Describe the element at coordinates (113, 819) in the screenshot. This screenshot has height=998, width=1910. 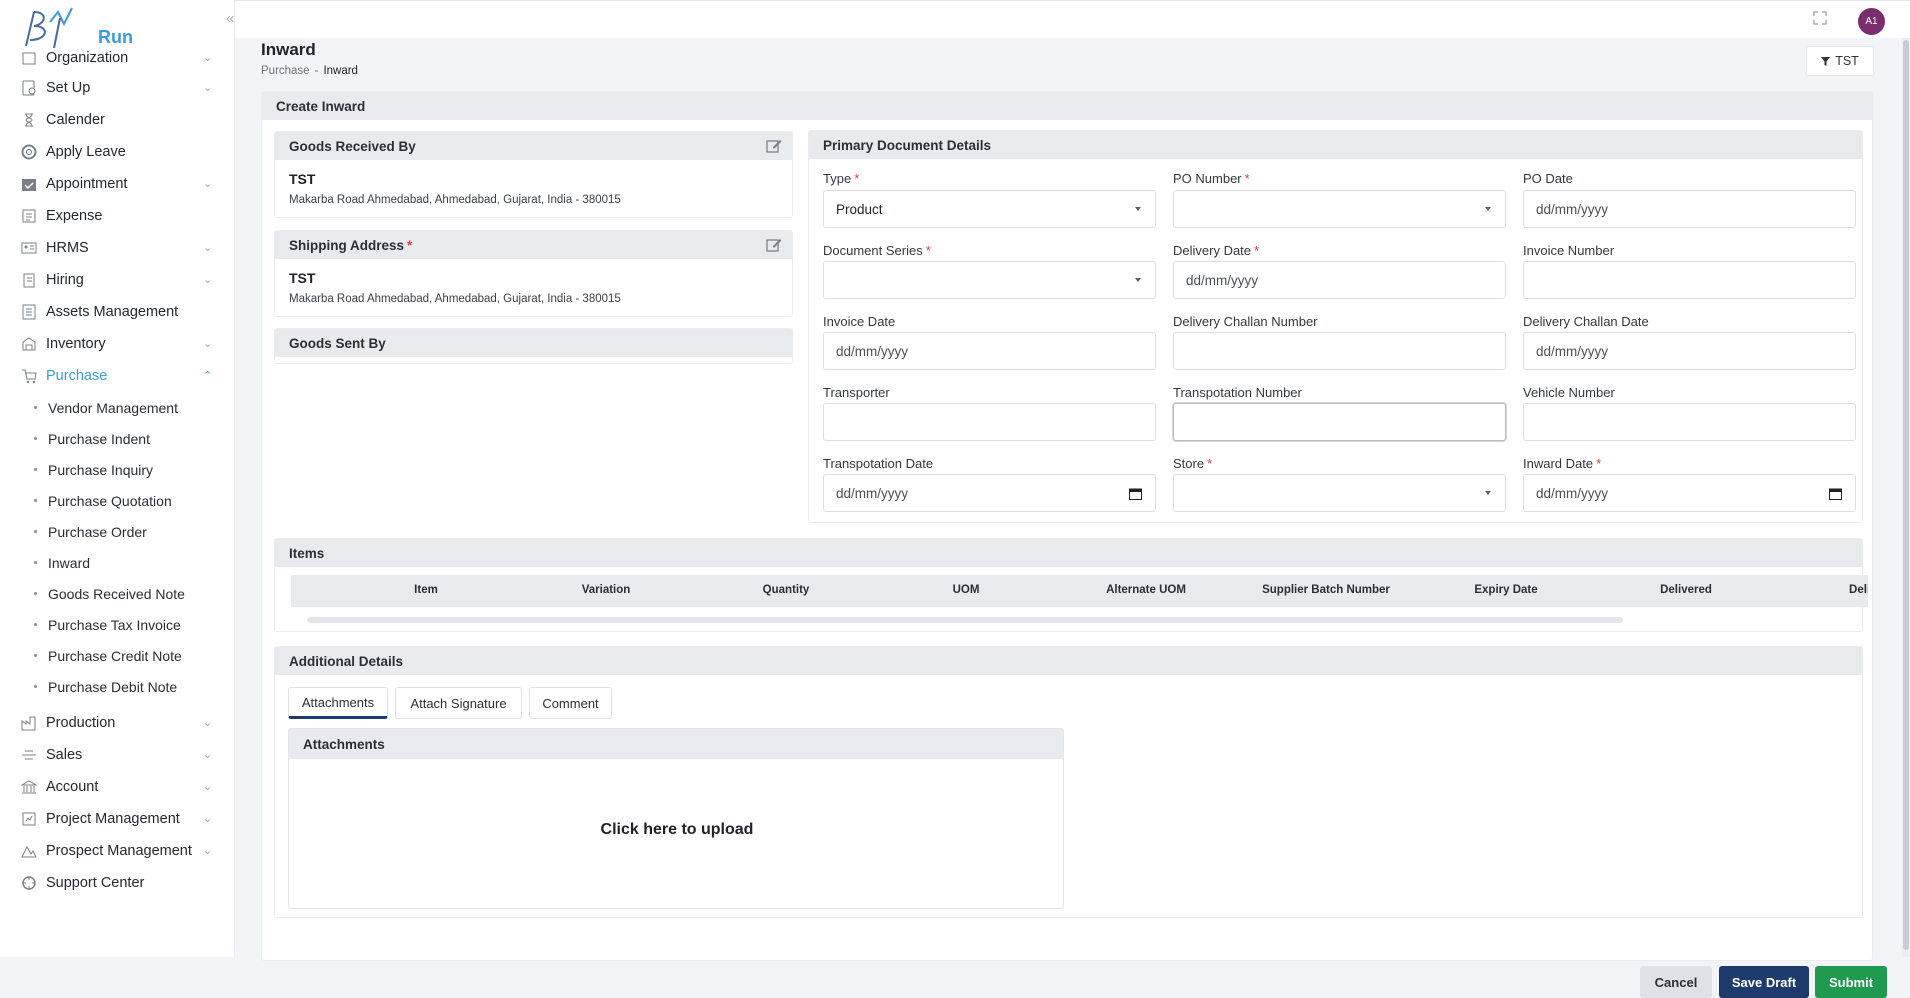
I see `sidebar-item-label: Project Management` at that location.